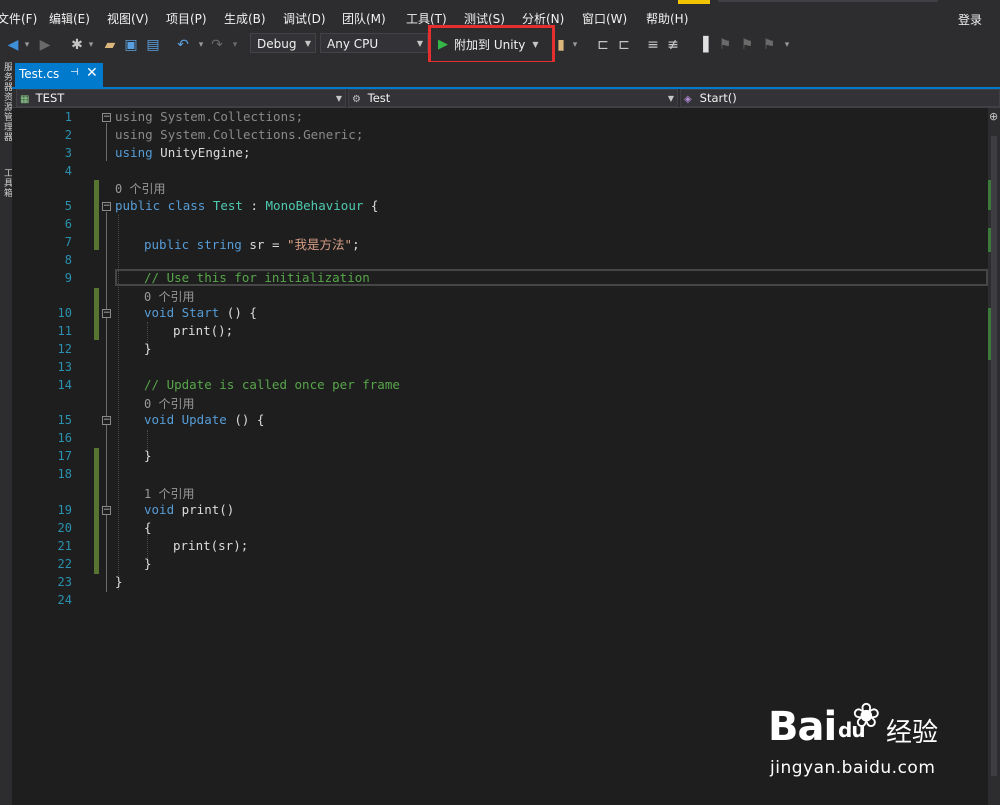 The height and width of the screenshot is (805, 1000). I want to click on code-line: void print(), so click(189, 509).